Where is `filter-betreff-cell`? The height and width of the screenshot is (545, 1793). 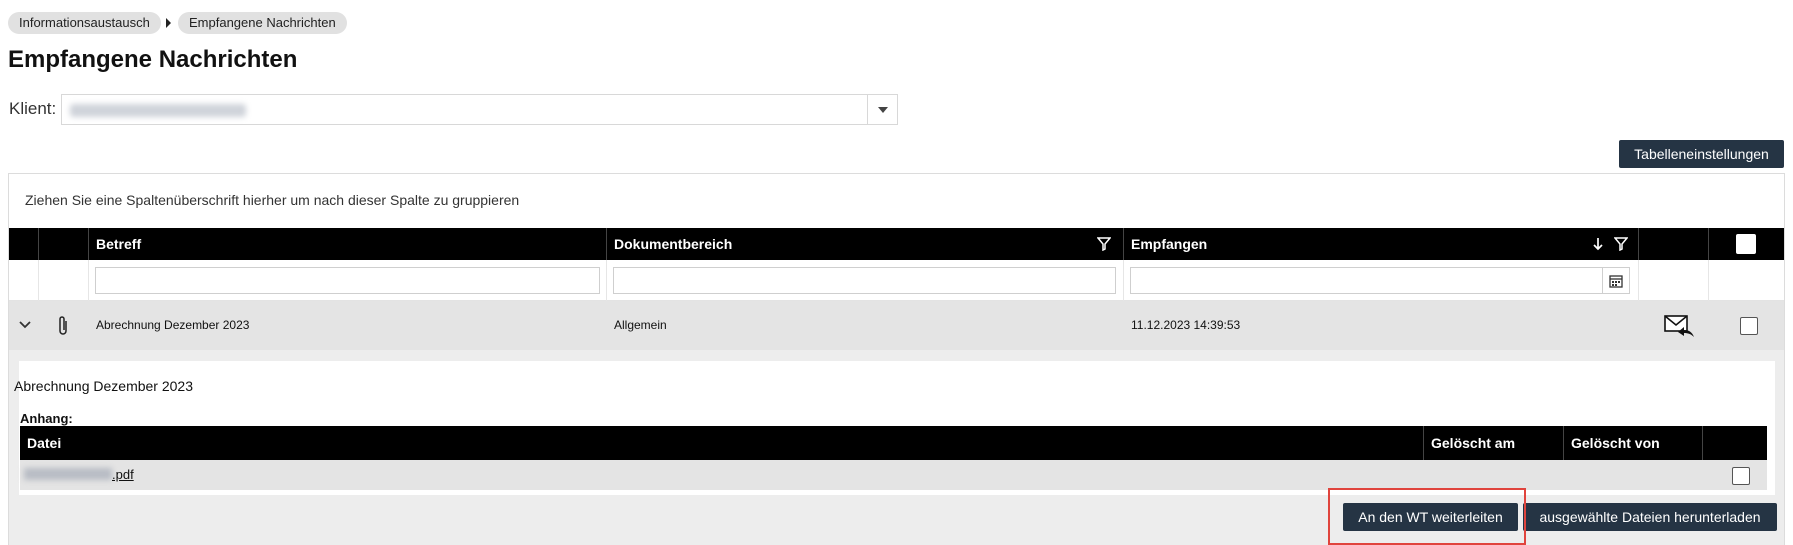 filter-betreff-cell is located at coordinates (348, 280).